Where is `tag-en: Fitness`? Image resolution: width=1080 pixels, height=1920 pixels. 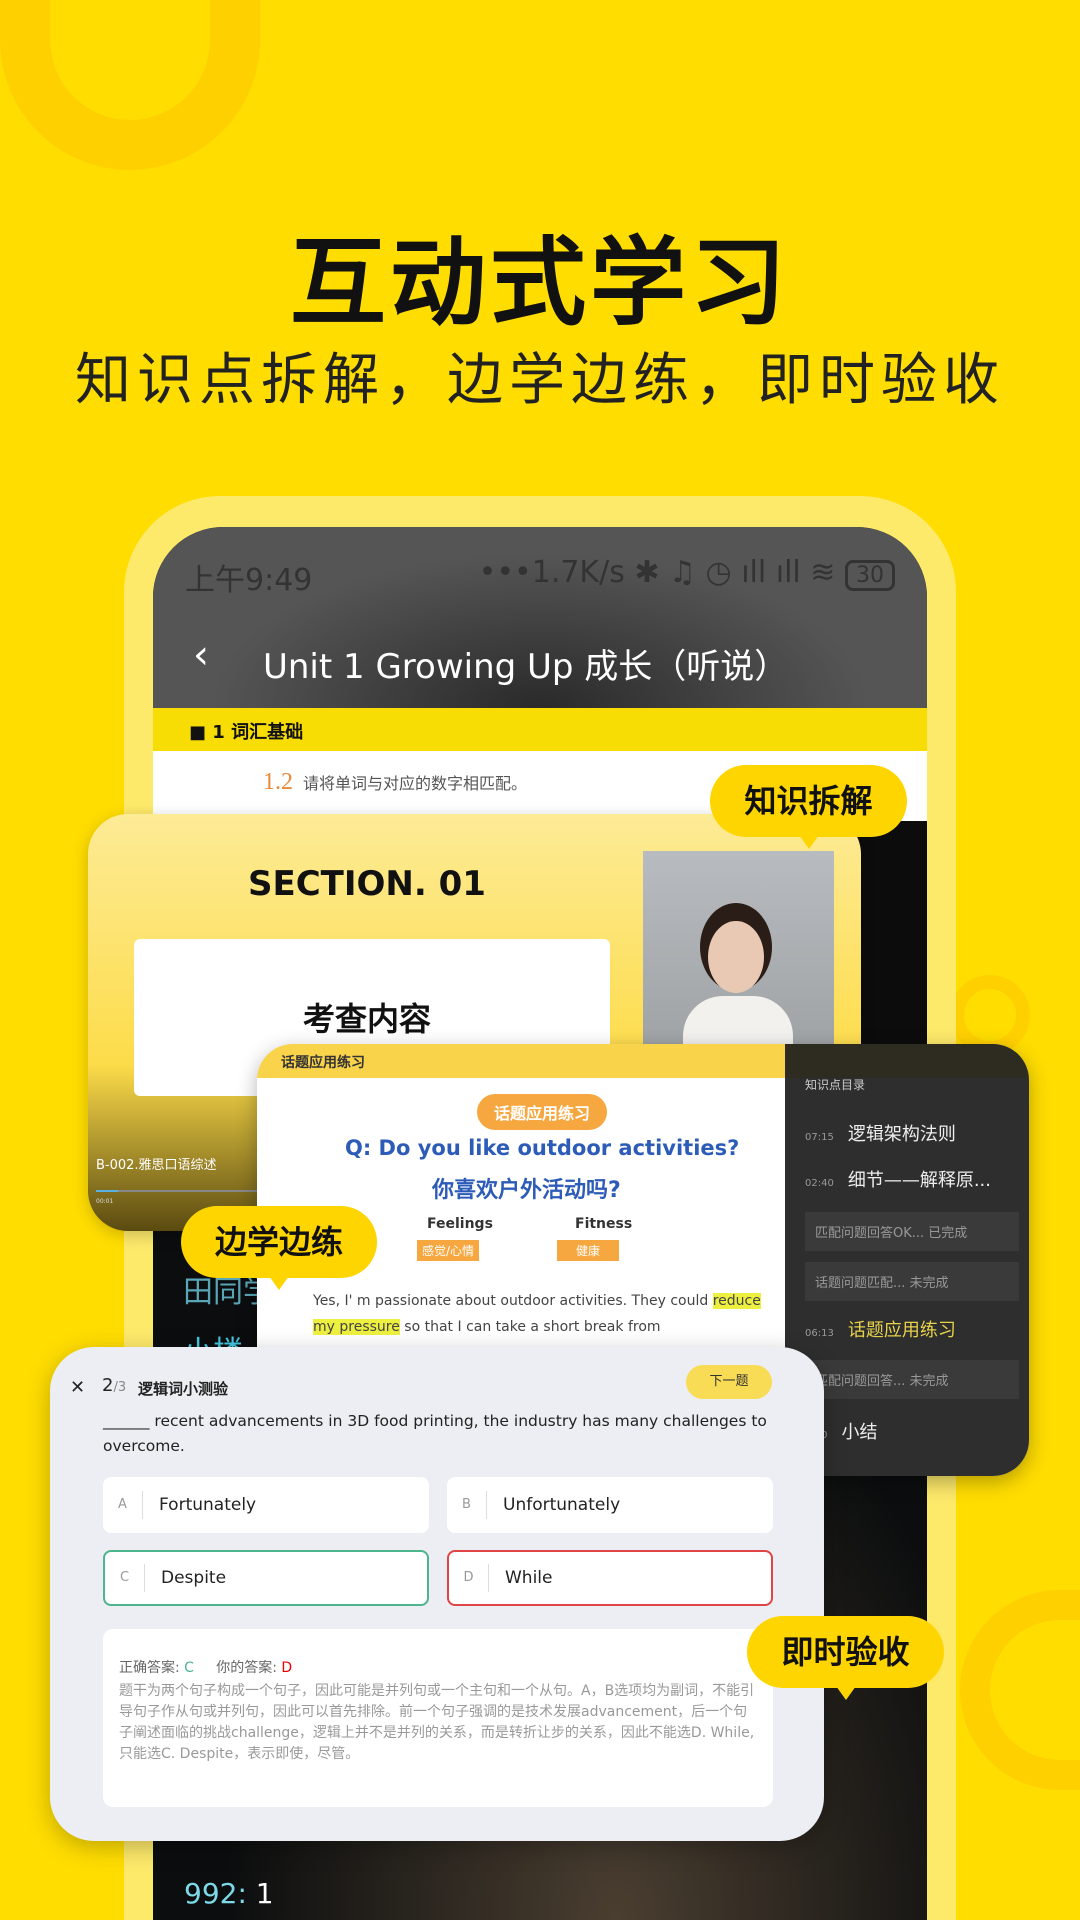 tag-en: Fitness is located at coordinates (604, 1224).